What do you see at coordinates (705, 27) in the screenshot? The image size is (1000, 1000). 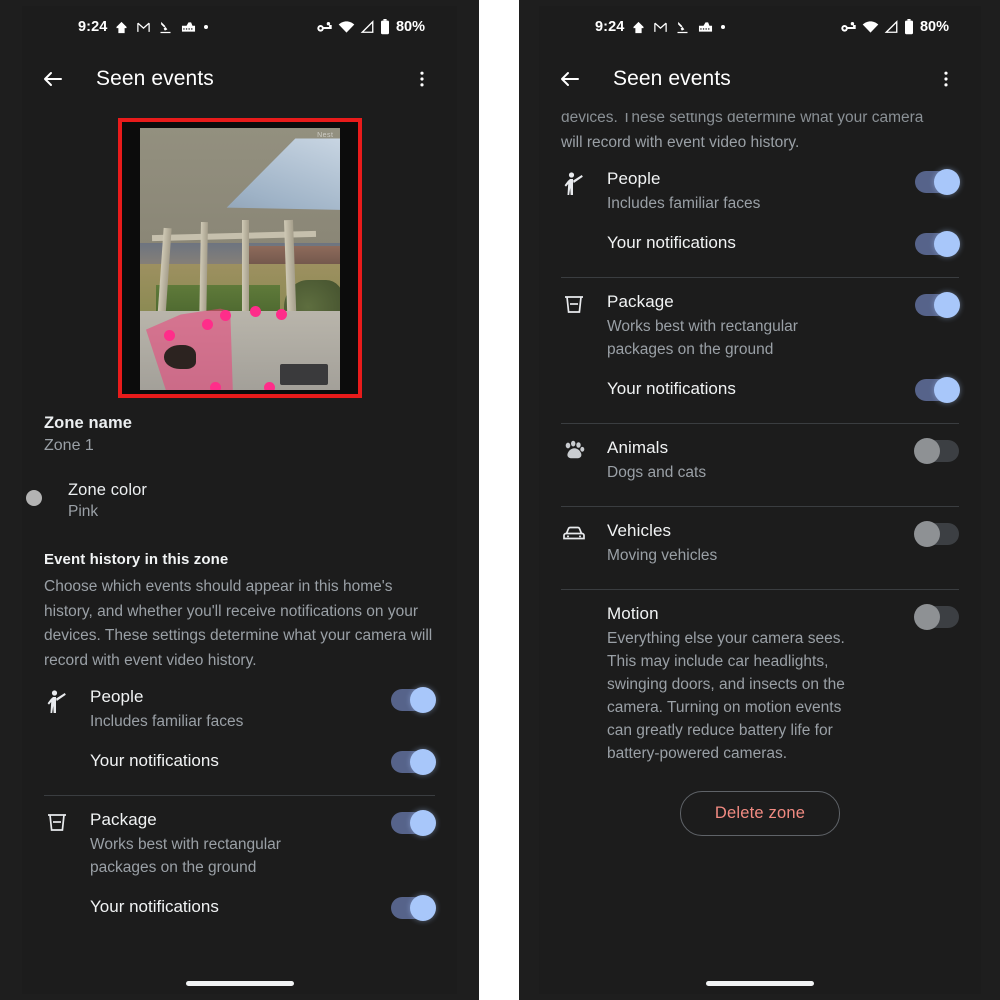 I see `keyboard-icon` at bounding box center [705, 27].